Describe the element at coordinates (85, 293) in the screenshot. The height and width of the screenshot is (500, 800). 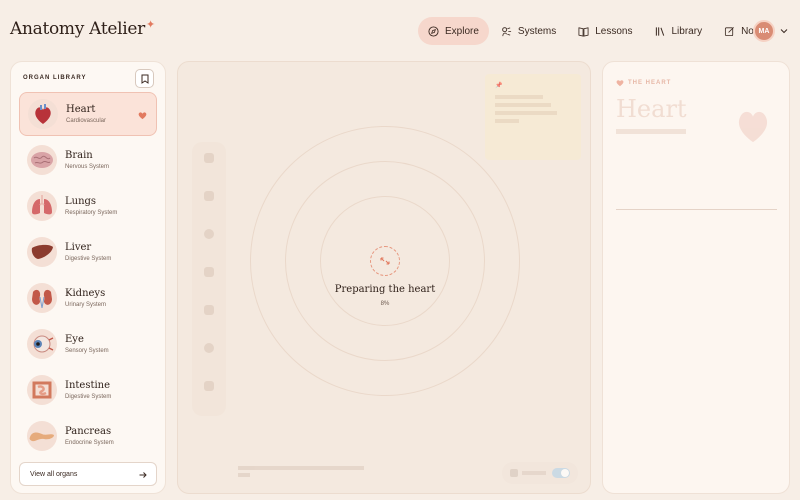
I see `organ-name: Kidneys` at that location.